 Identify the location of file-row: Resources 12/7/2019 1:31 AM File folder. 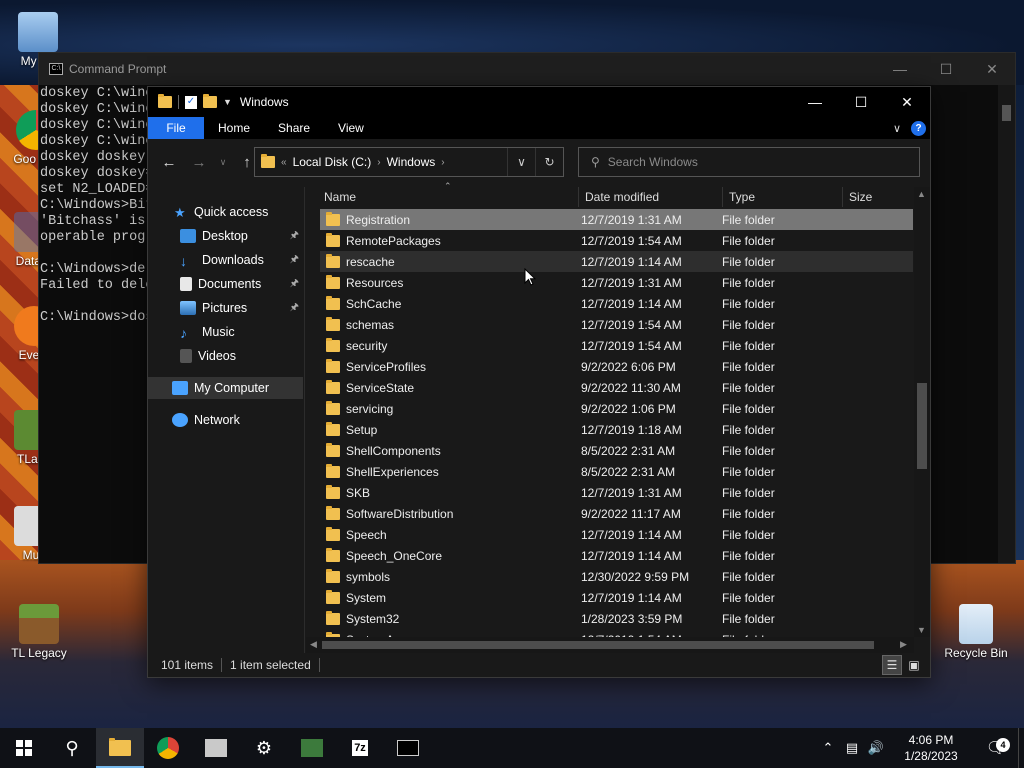
(616, 282).